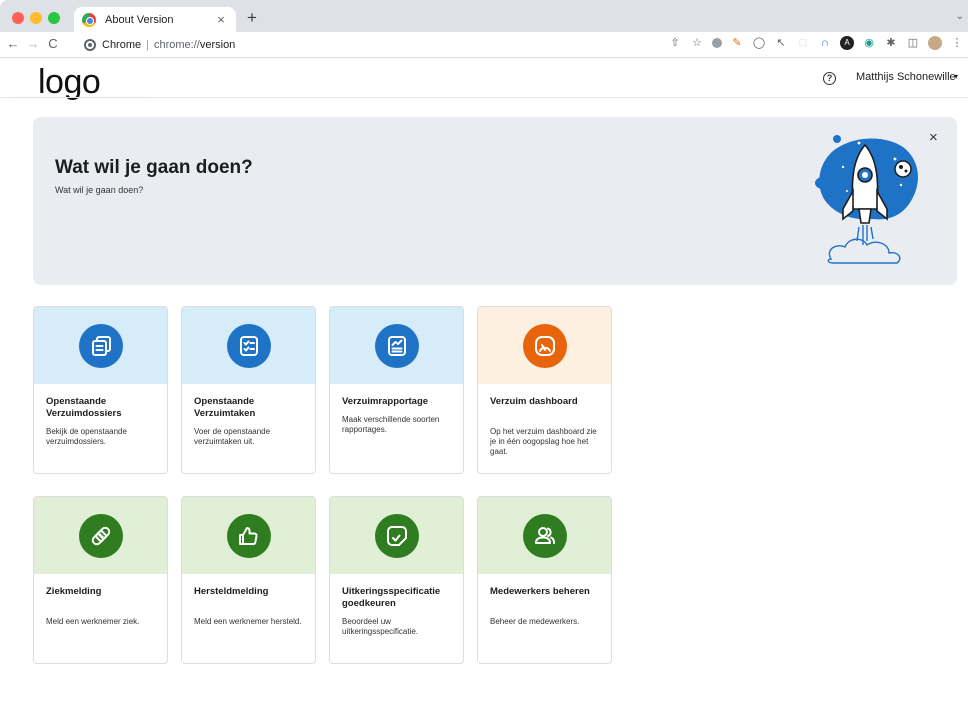 Image resolution: width=968 pixels, height=725 pixels. I want to click on logo: logo, so click(69, 82).